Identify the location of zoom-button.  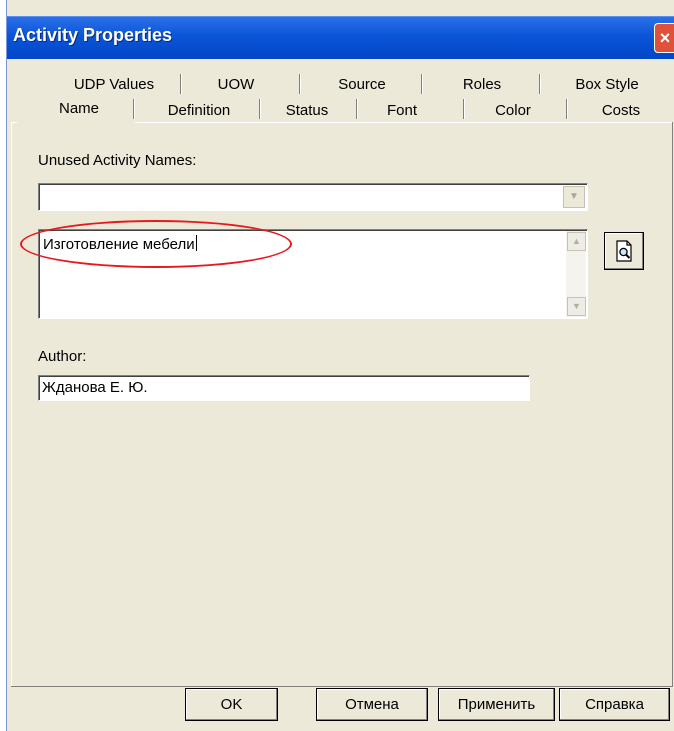
(624, 251).